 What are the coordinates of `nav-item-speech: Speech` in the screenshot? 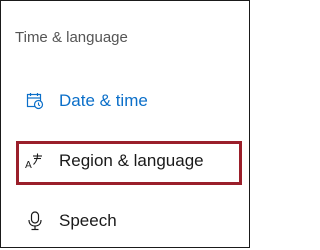 It's located at (126, 221).